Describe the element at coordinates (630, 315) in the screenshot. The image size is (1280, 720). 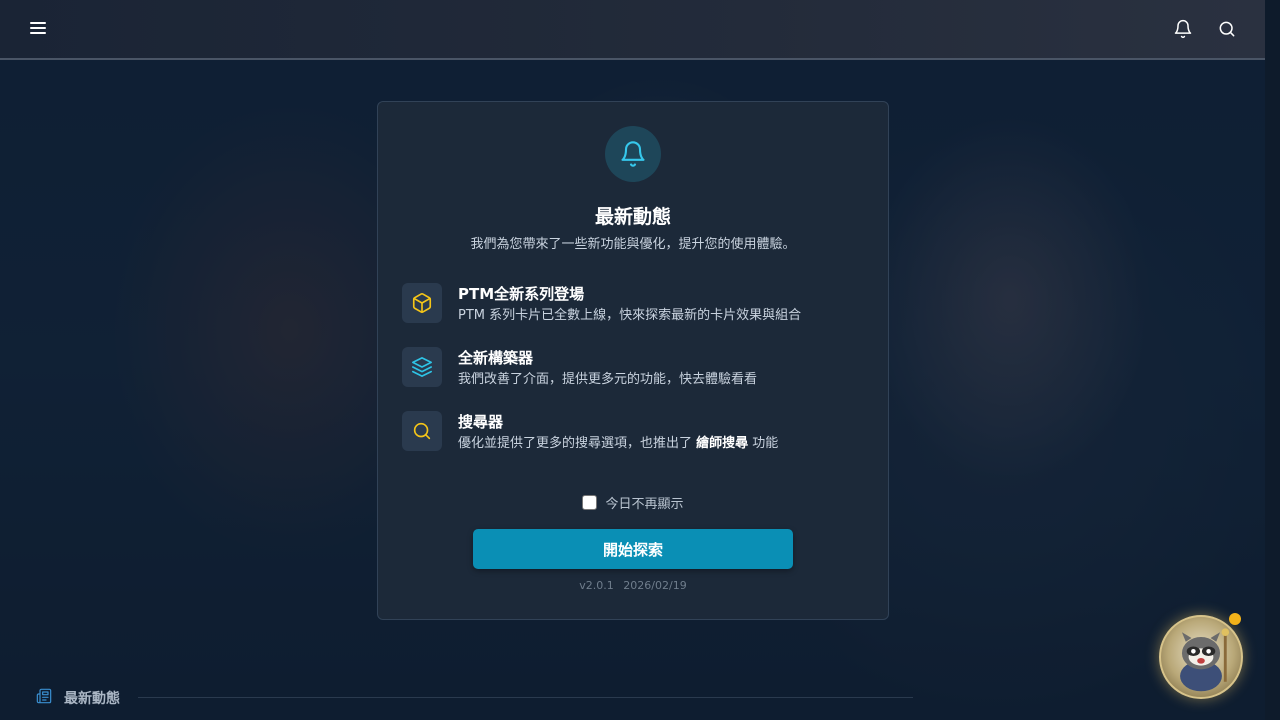
I see `feature-description: PTM 系列卡片已全數上線，快來探索最新的卡片效果與組合` at that location.